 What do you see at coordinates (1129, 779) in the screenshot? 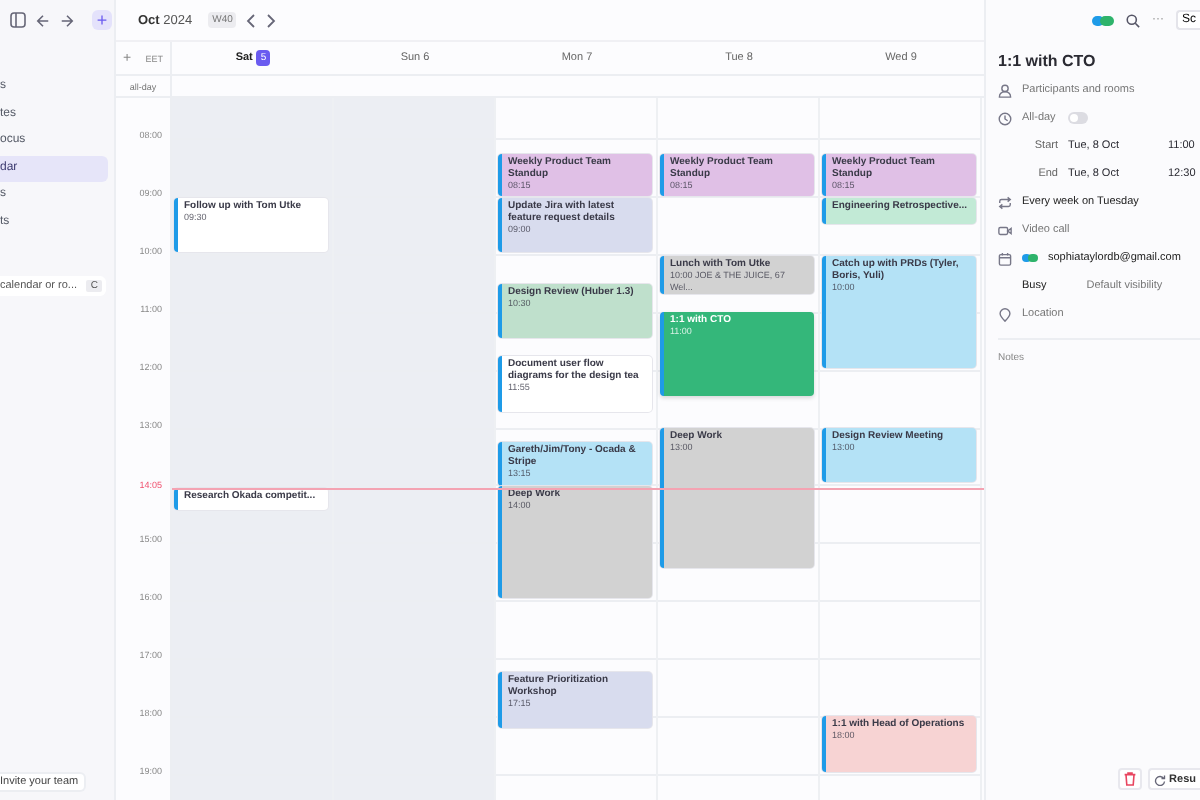
I see `delete-button` at bounding box center [1129, 779].